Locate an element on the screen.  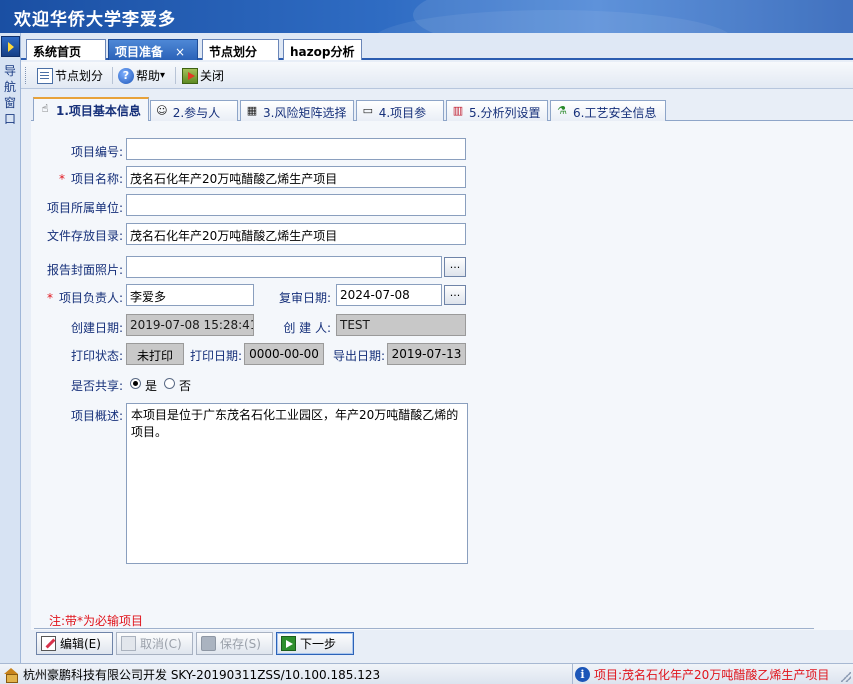
review-date-label: 复审日期: is located at coordinates (304, 298).